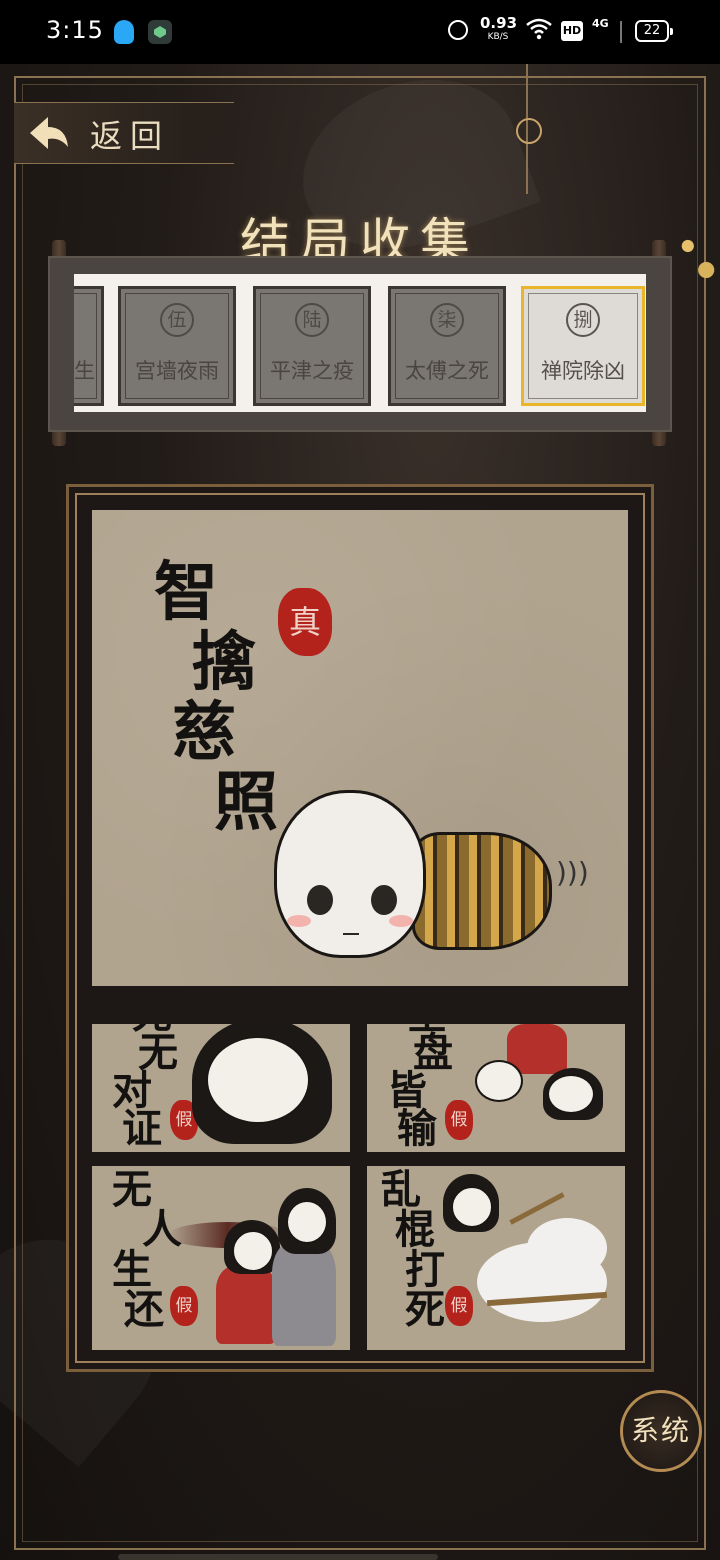 The width and height of the screenshot is (720, 1560). I want to click on ending-card: 全 盘 皆 输 假, so click(496, 1088).